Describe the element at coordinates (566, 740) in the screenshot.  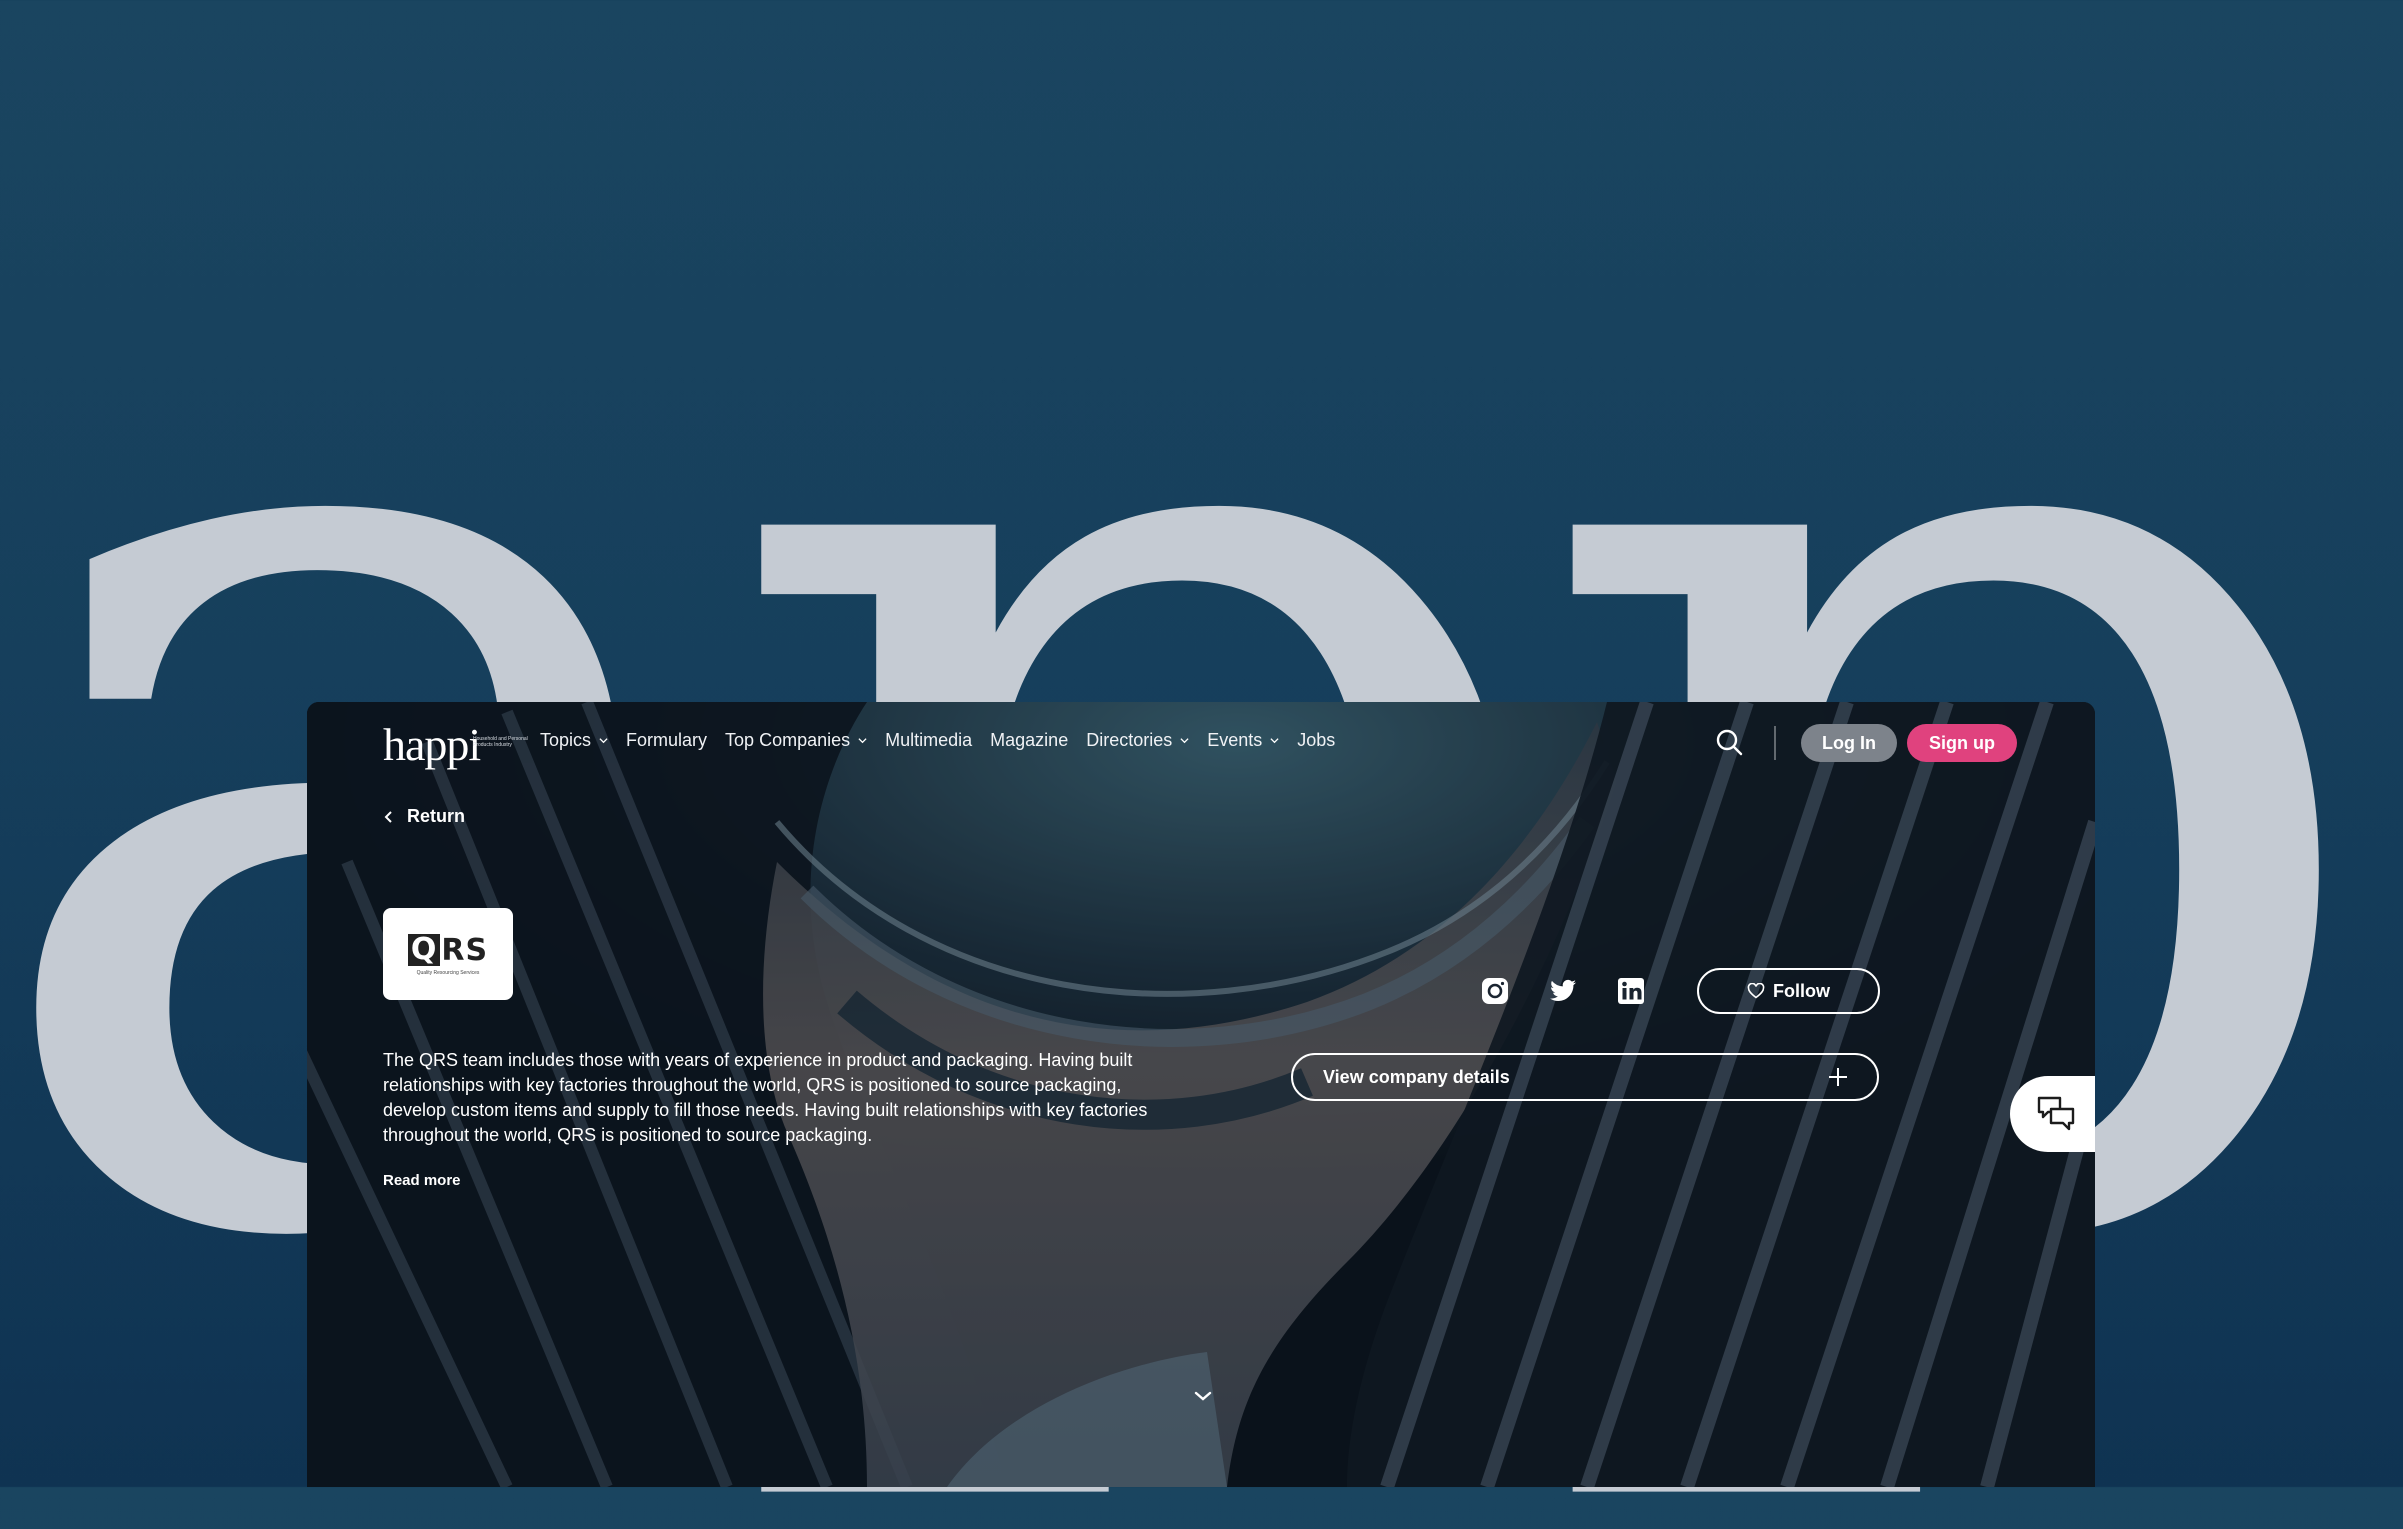
I see `nav-item-label: Topics` at that location.